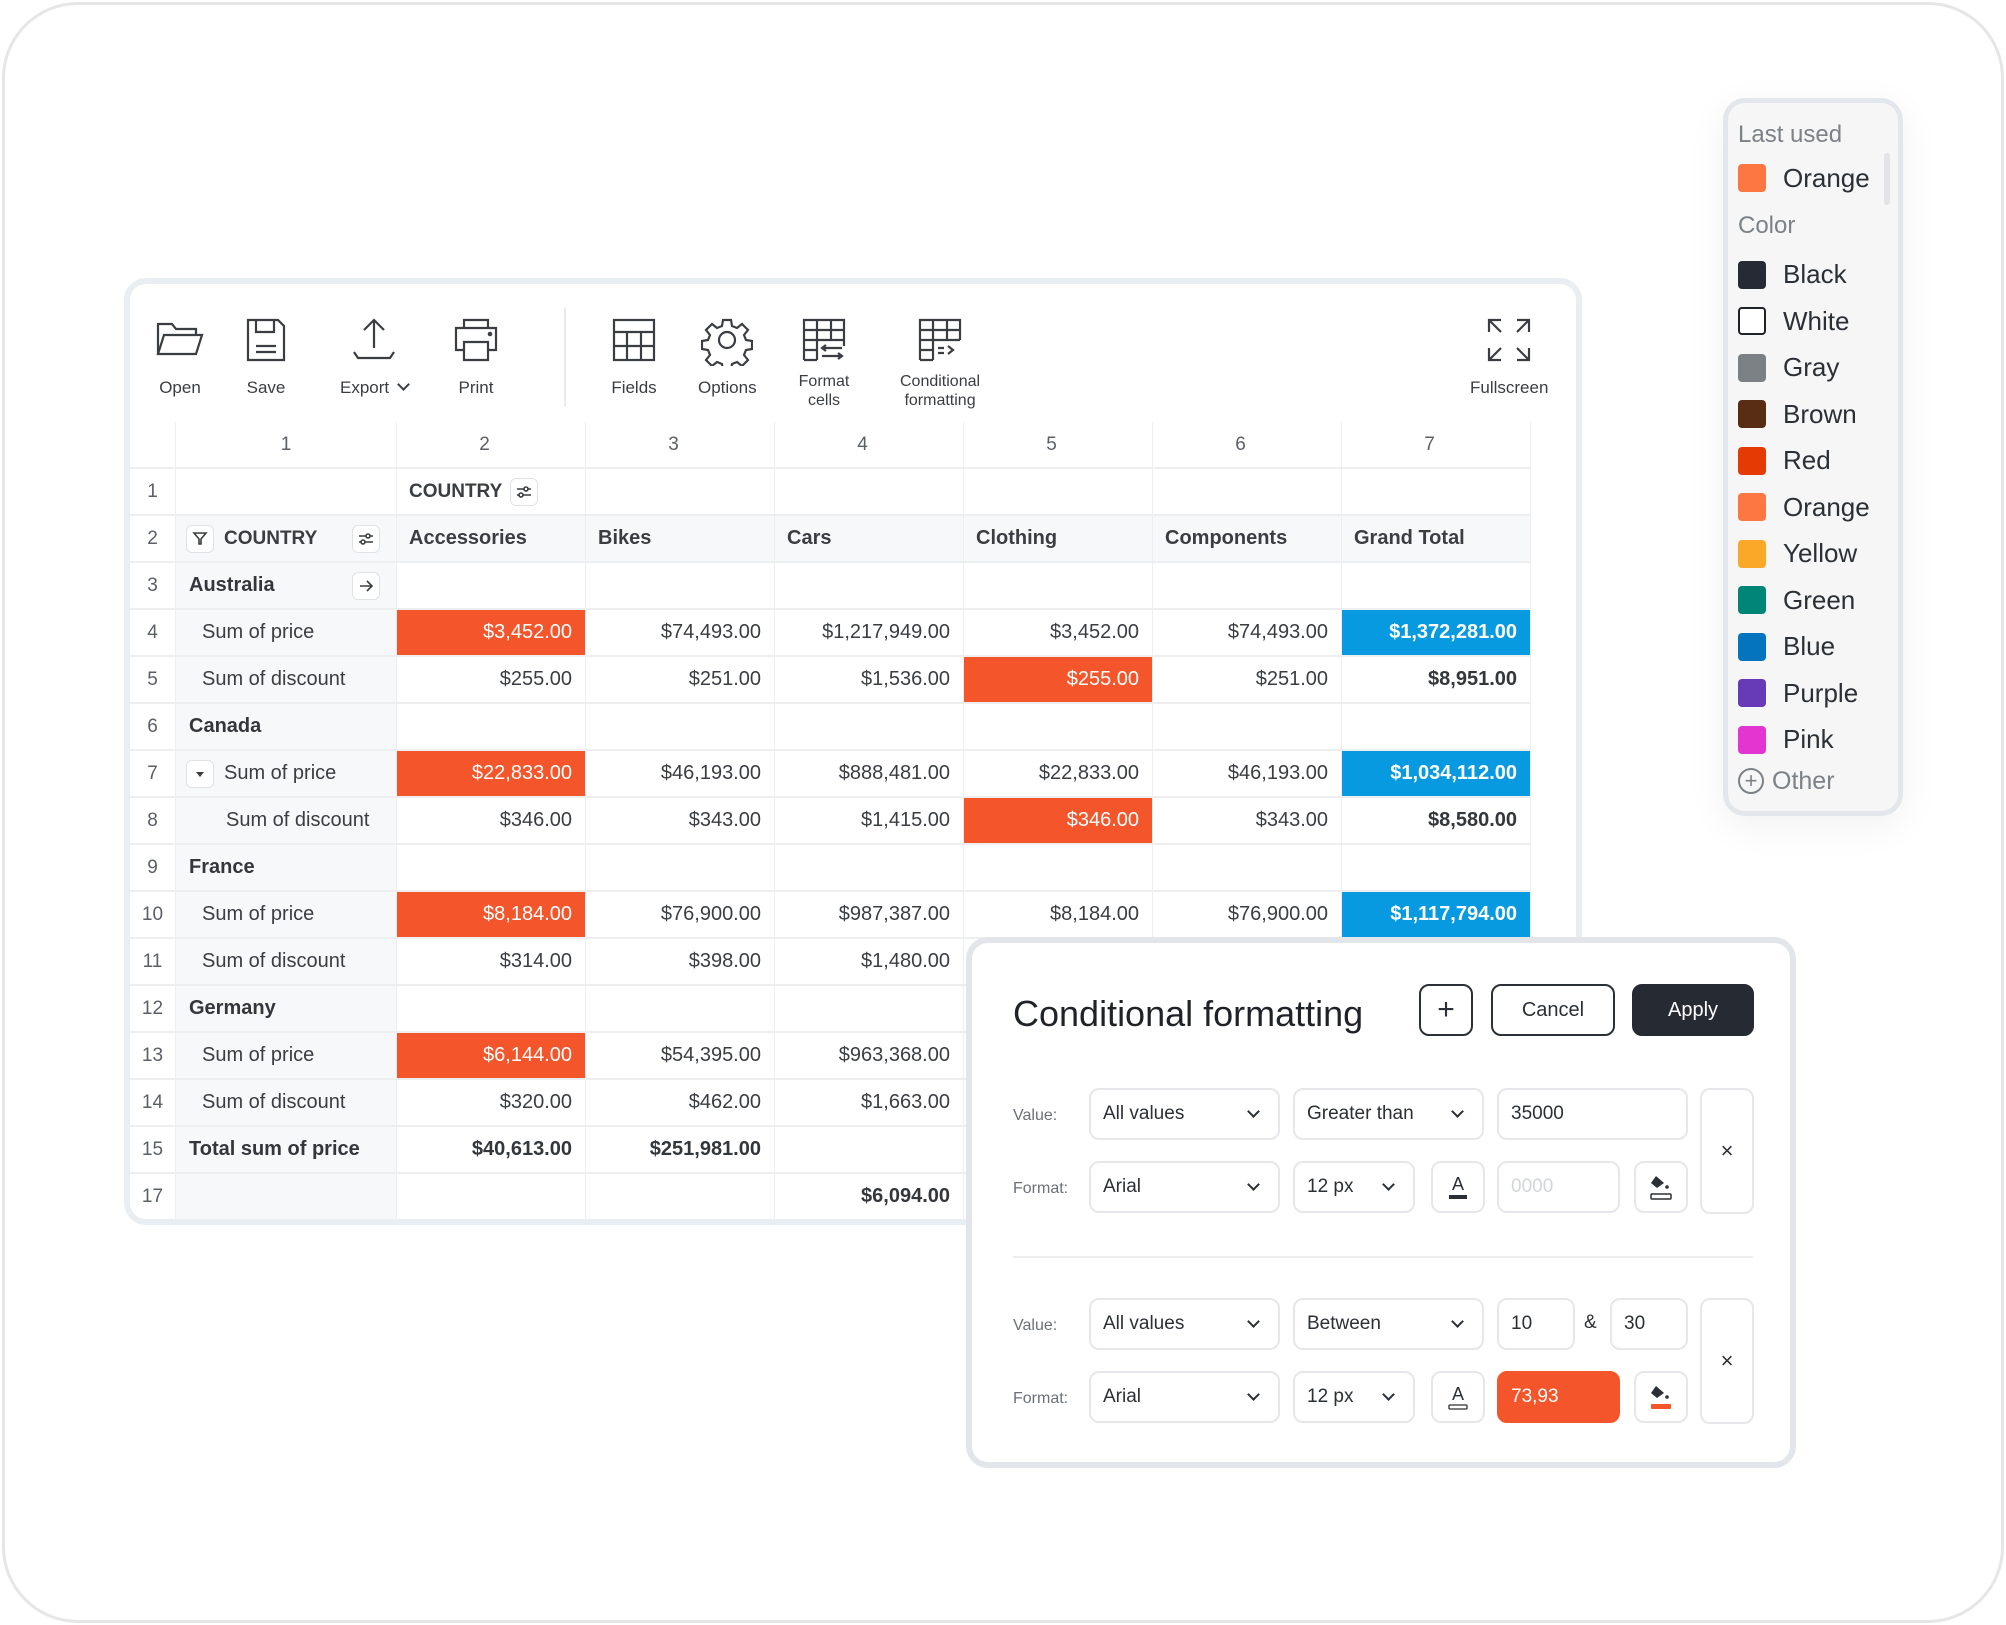 The width and height of the screenshot is (2006, 1625). Describe the element at coordinates (1818, 507) in the screenshot. I see `color-option-orange: Orange` at that location.